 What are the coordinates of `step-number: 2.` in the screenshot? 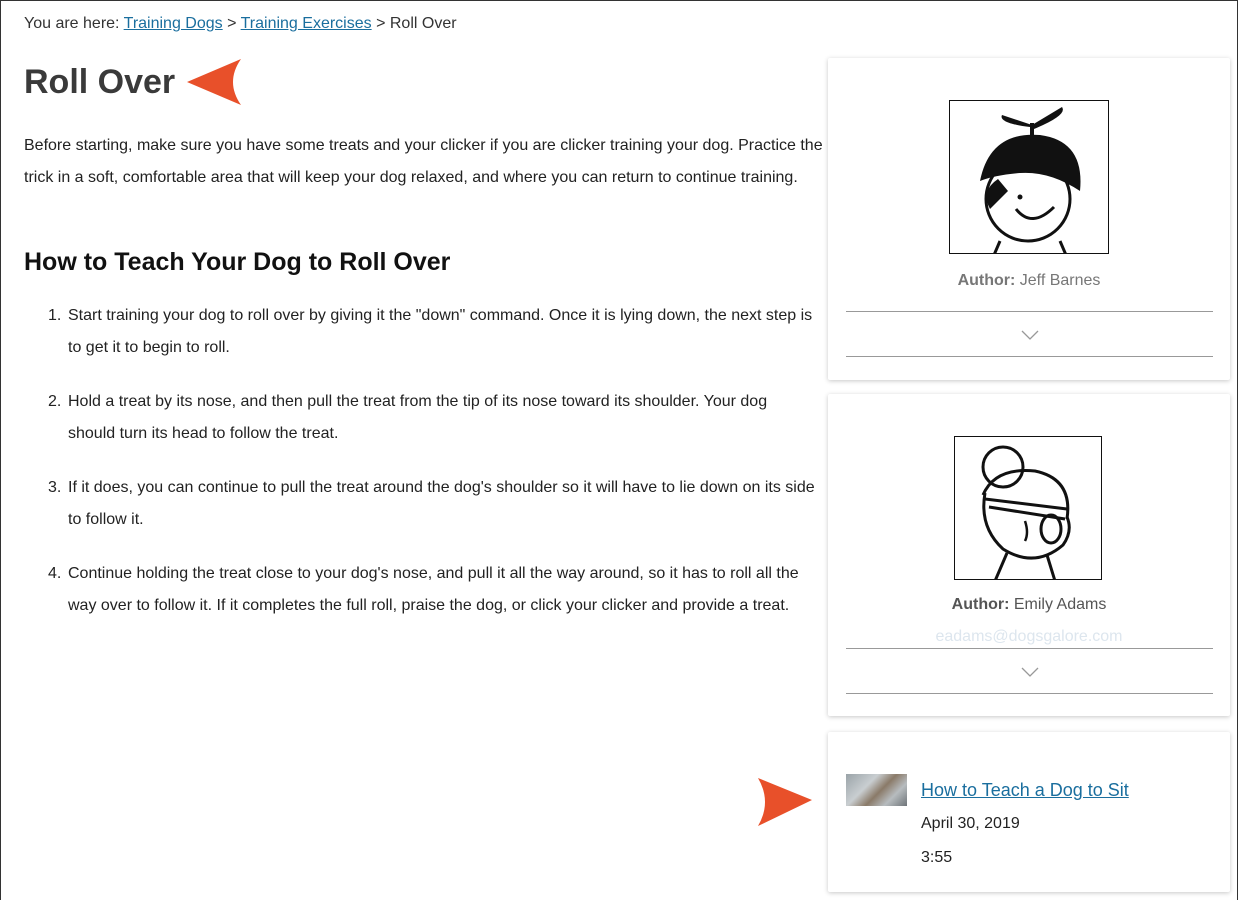 It's located at (55, 401).